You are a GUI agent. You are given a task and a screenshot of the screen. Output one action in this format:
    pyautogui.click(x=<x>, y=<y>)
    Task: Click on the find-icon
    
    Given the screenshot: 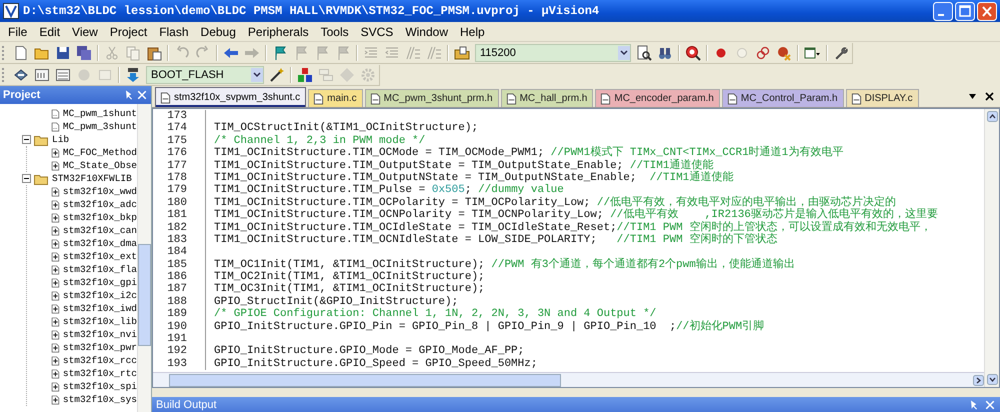 What is the action you would take?
    pyautogui.click(x=644, y=52)
    